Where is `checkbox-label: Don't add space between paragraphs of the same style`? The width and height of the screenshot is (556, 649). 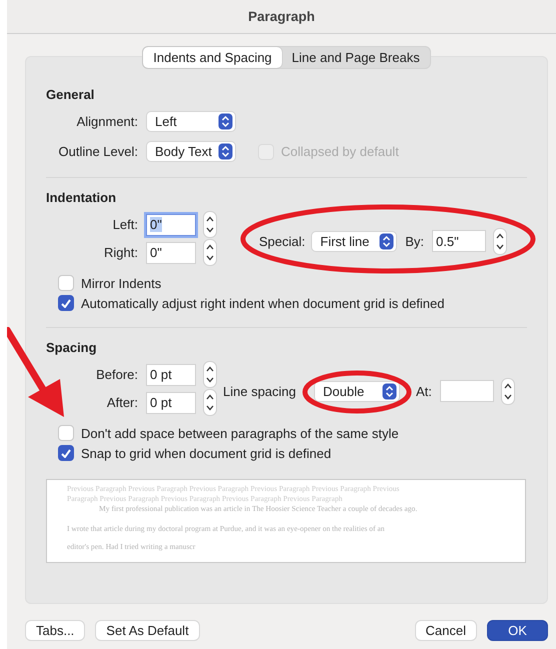
checkbox-label: Don't add space between paragraphs of the same style is located at coordinates (240, 433).